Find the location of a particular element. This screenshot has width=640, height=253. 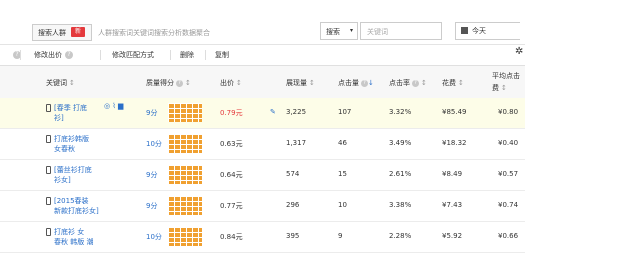

new-badge: 新 is located at coordinates (78, 32).